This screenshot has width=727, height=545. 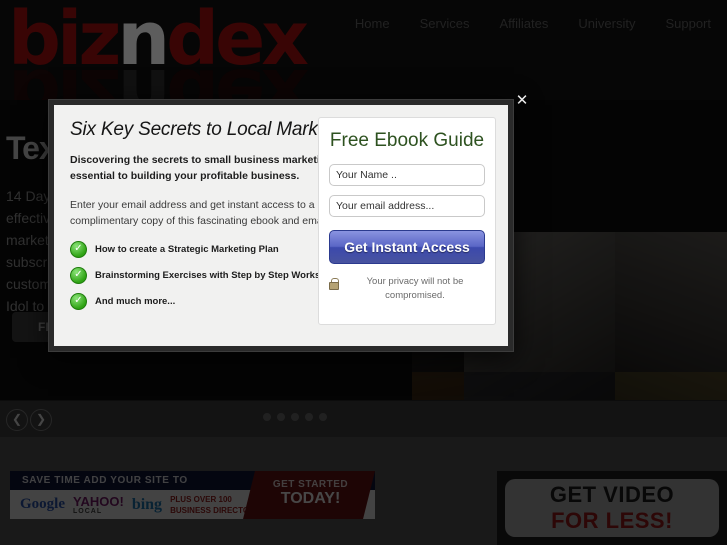 I want to click on name-input, so click(x=407, y=175).